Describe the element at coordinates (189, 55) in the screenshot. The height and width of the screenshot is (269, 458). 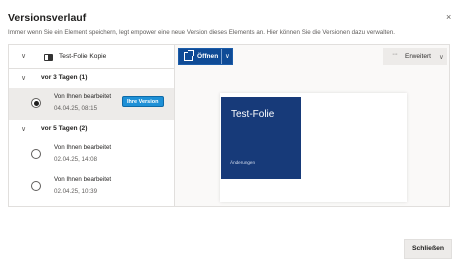
I see `open-external-icon` at that location.